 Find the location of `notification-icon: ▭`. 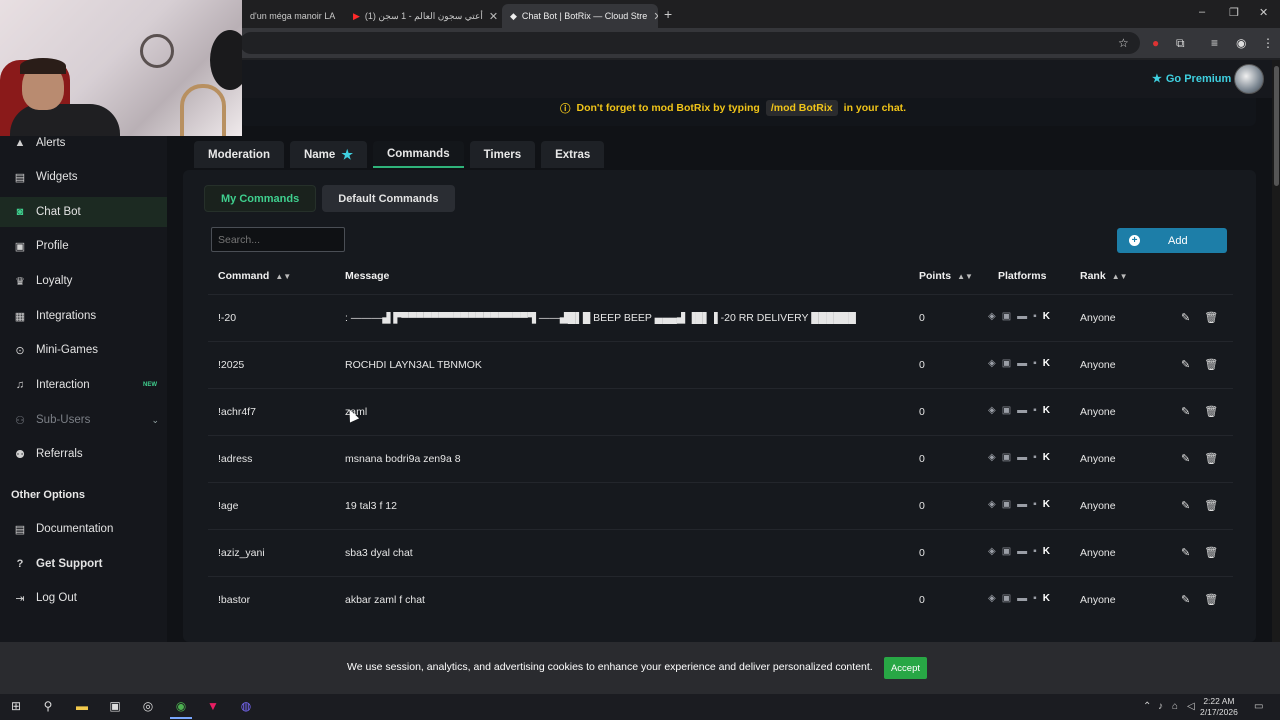

notification-icon: ▭ is located at coordinates (1258, 706).